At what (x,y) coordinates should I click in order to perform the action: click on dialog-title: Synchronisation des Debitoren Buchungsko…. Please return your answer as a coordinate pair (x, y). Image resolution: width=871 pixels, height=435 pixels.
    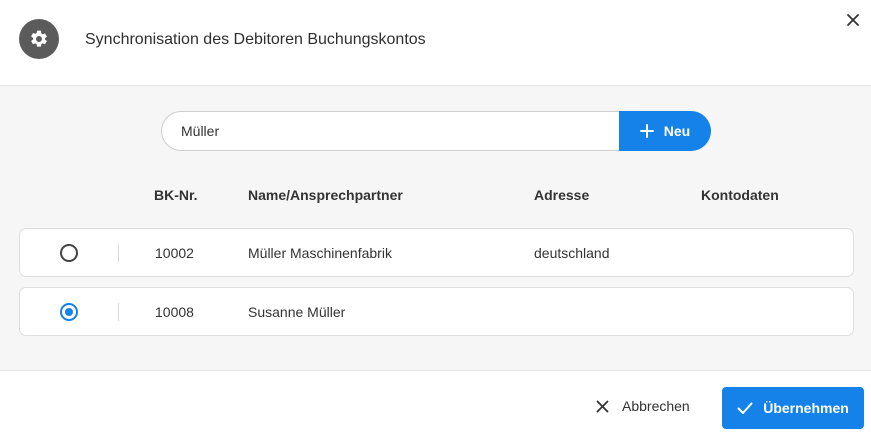
    Looking at the image, I should click on (255, 39).